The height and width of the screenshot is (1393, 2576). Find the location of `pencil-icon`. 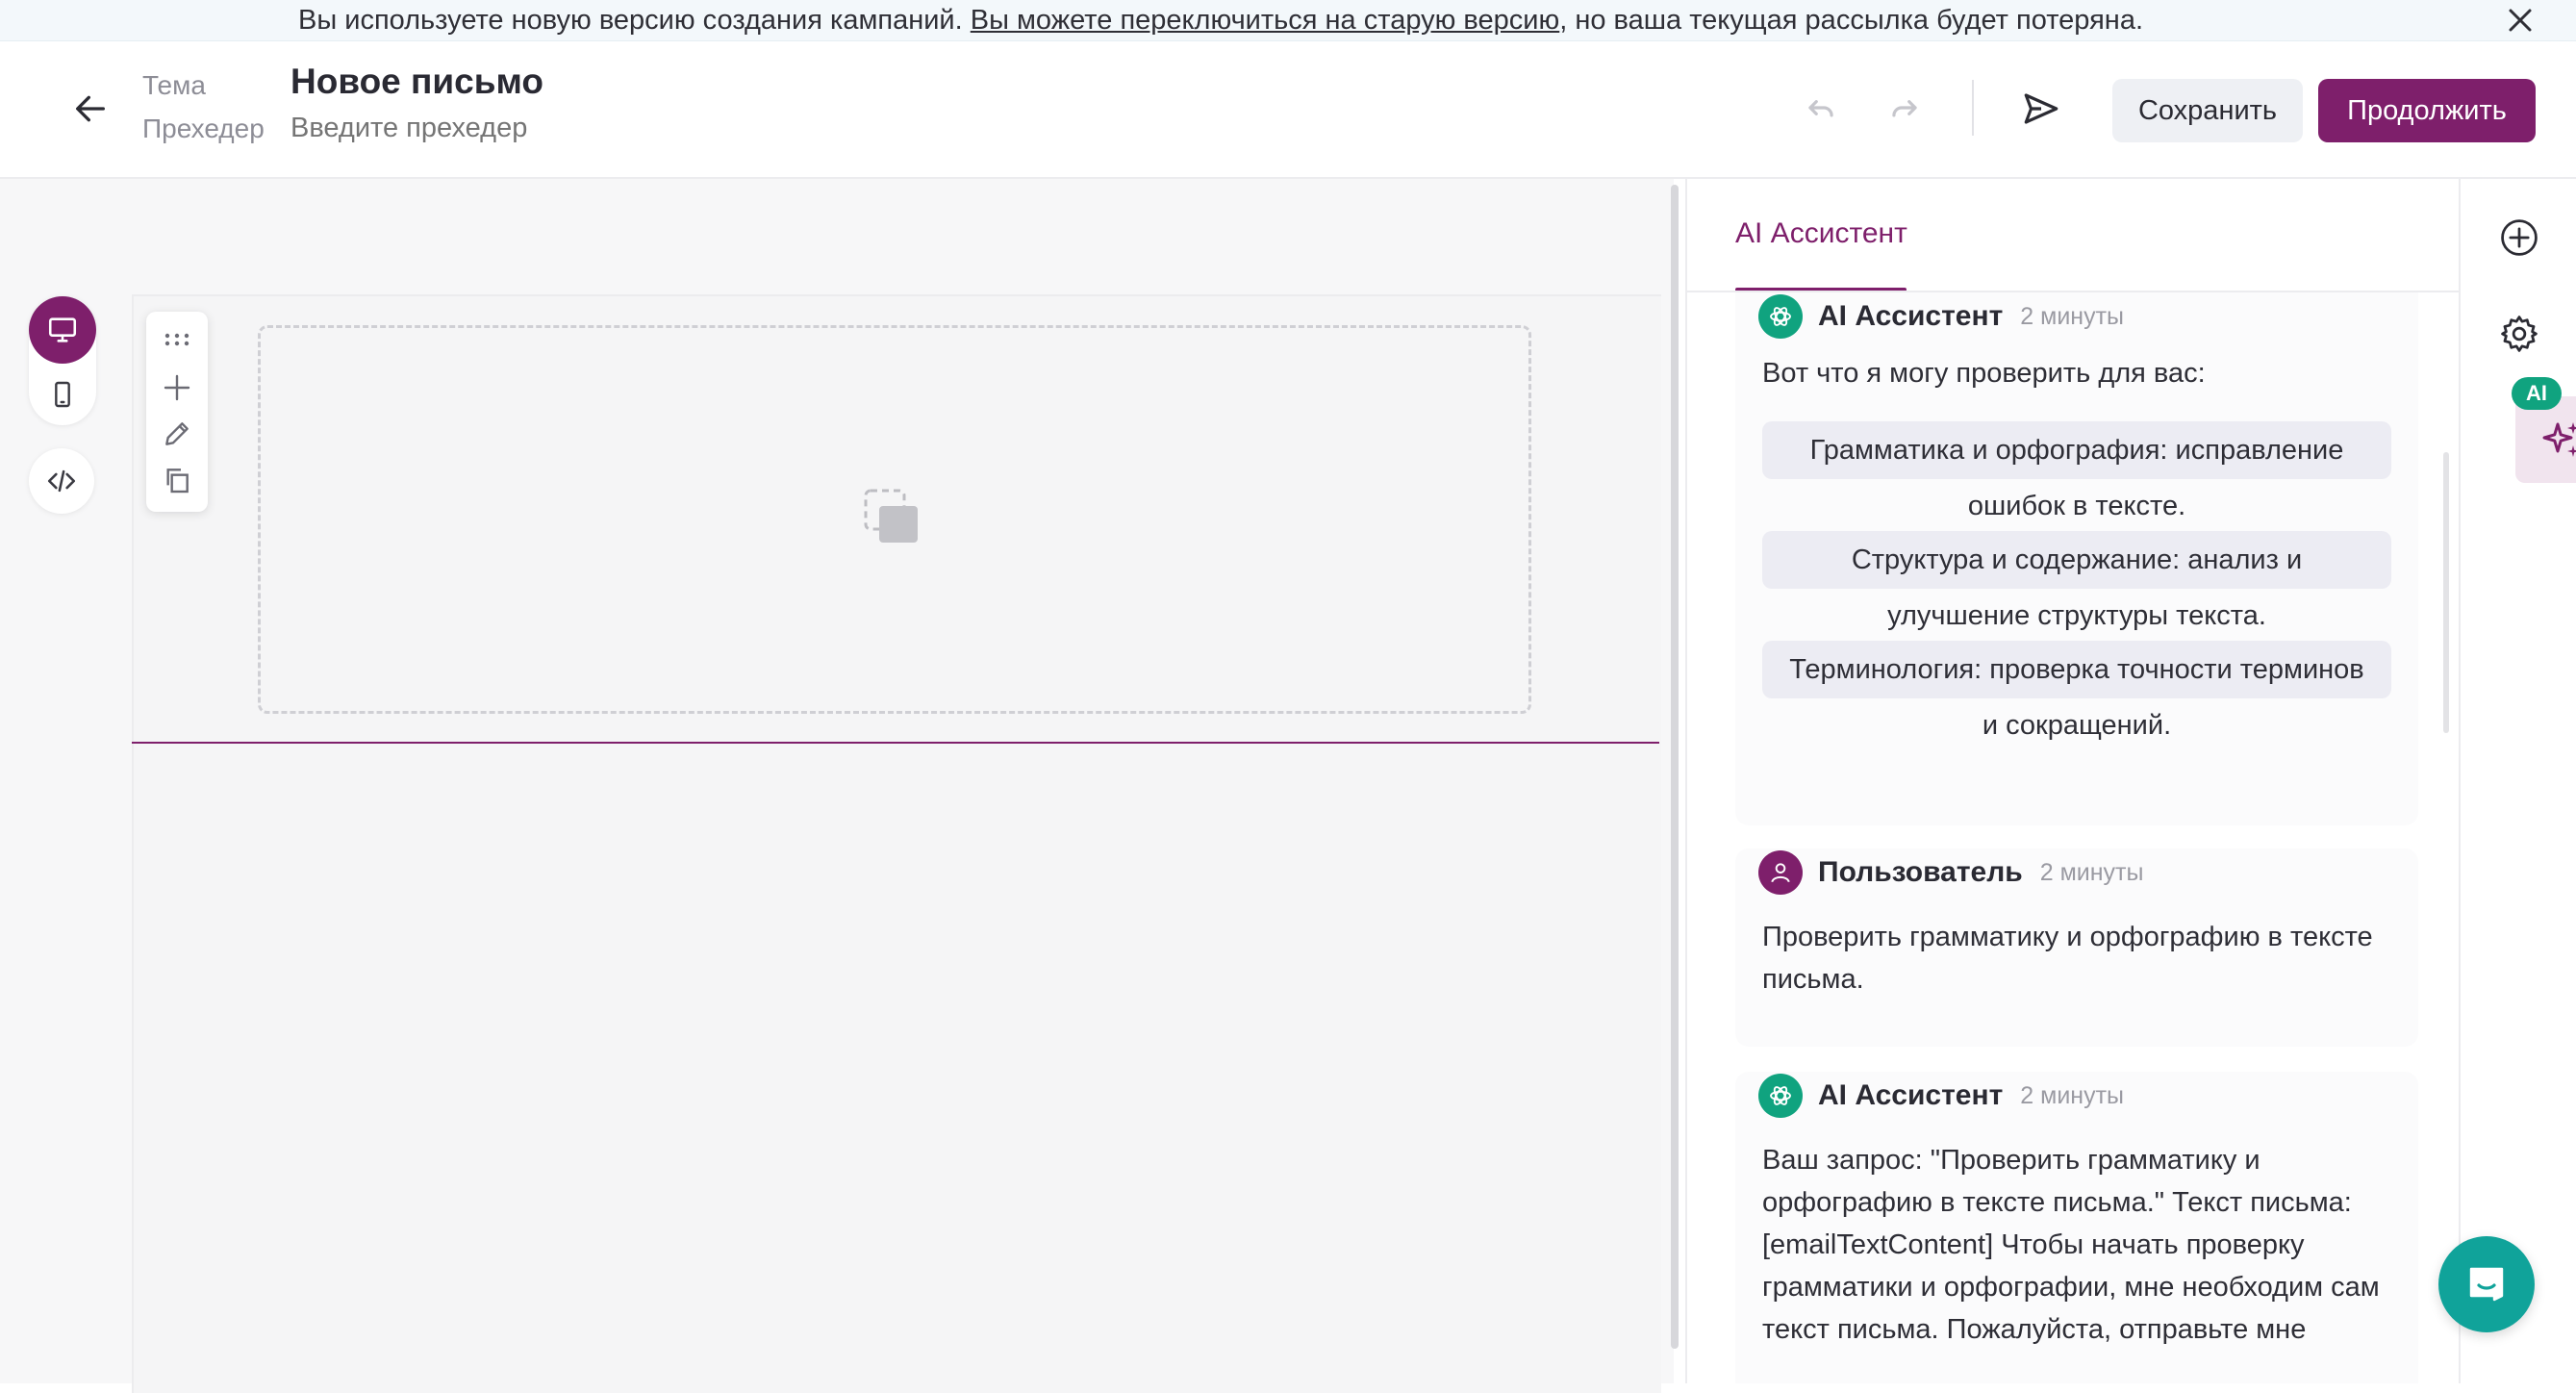

pencil-icon is located at coordinates (177, 434).